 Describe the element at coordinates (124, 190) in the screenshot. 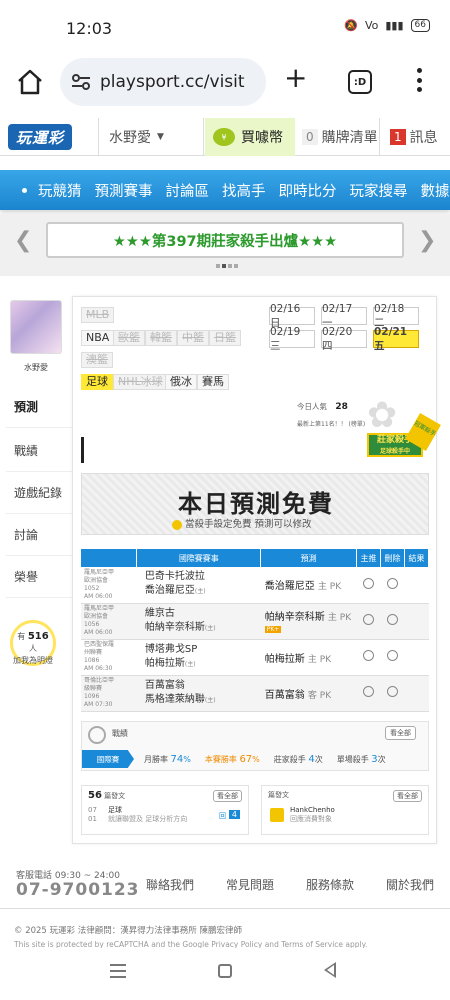

I see `nav-item-predict: 預測賽事` at that location.